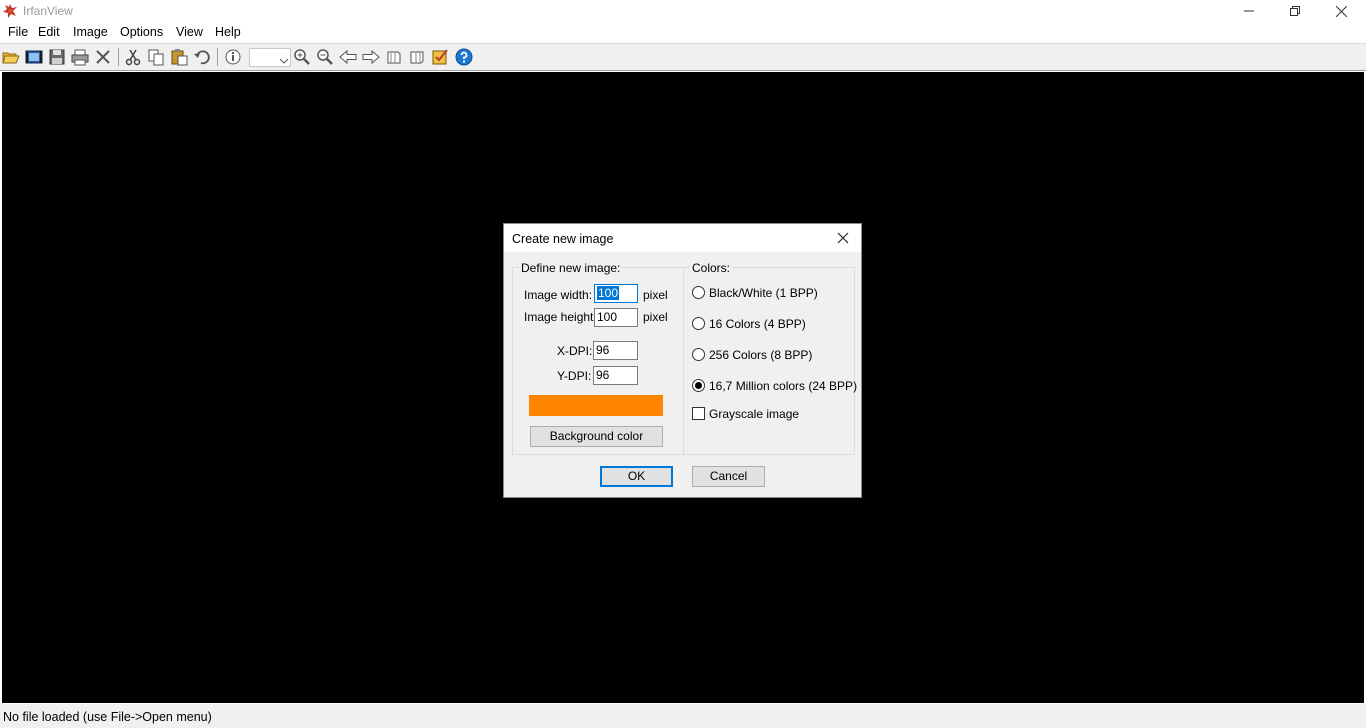 This screenshot has width=1366, height=728. Describe the element at coordinates (48, 11) in the screenshot. I see `window-title: IrfanView` at that location.